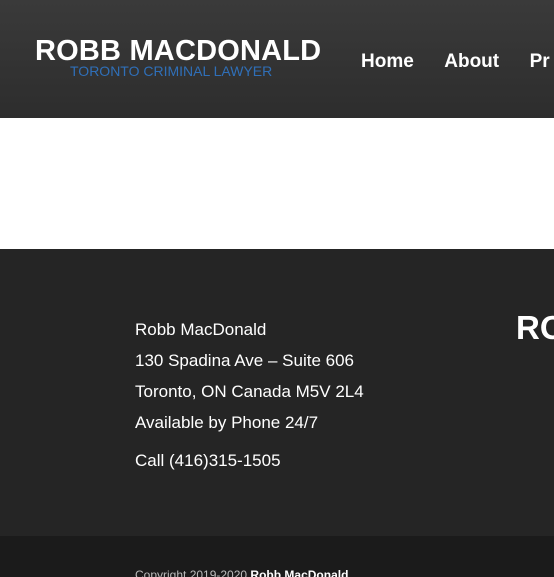  Describe the element at coordinates (171, 71) in the screenshot. I see `logo-tagline: TORONTO CRIMINAL LAWYER` at that location.